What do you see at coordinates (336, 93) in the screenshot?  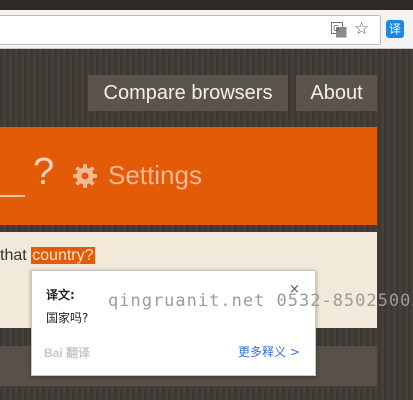 I see `nav-about: About` at bounding box center [336, 93].